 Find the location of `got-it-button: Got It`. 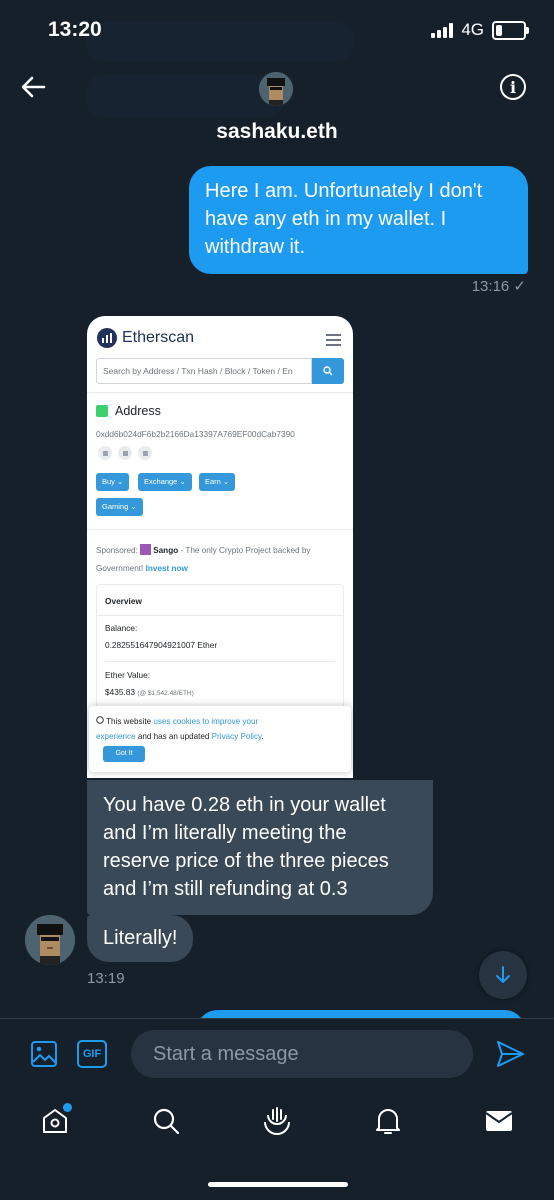

got-it-button: Got It is located at coordinates (124, 754).